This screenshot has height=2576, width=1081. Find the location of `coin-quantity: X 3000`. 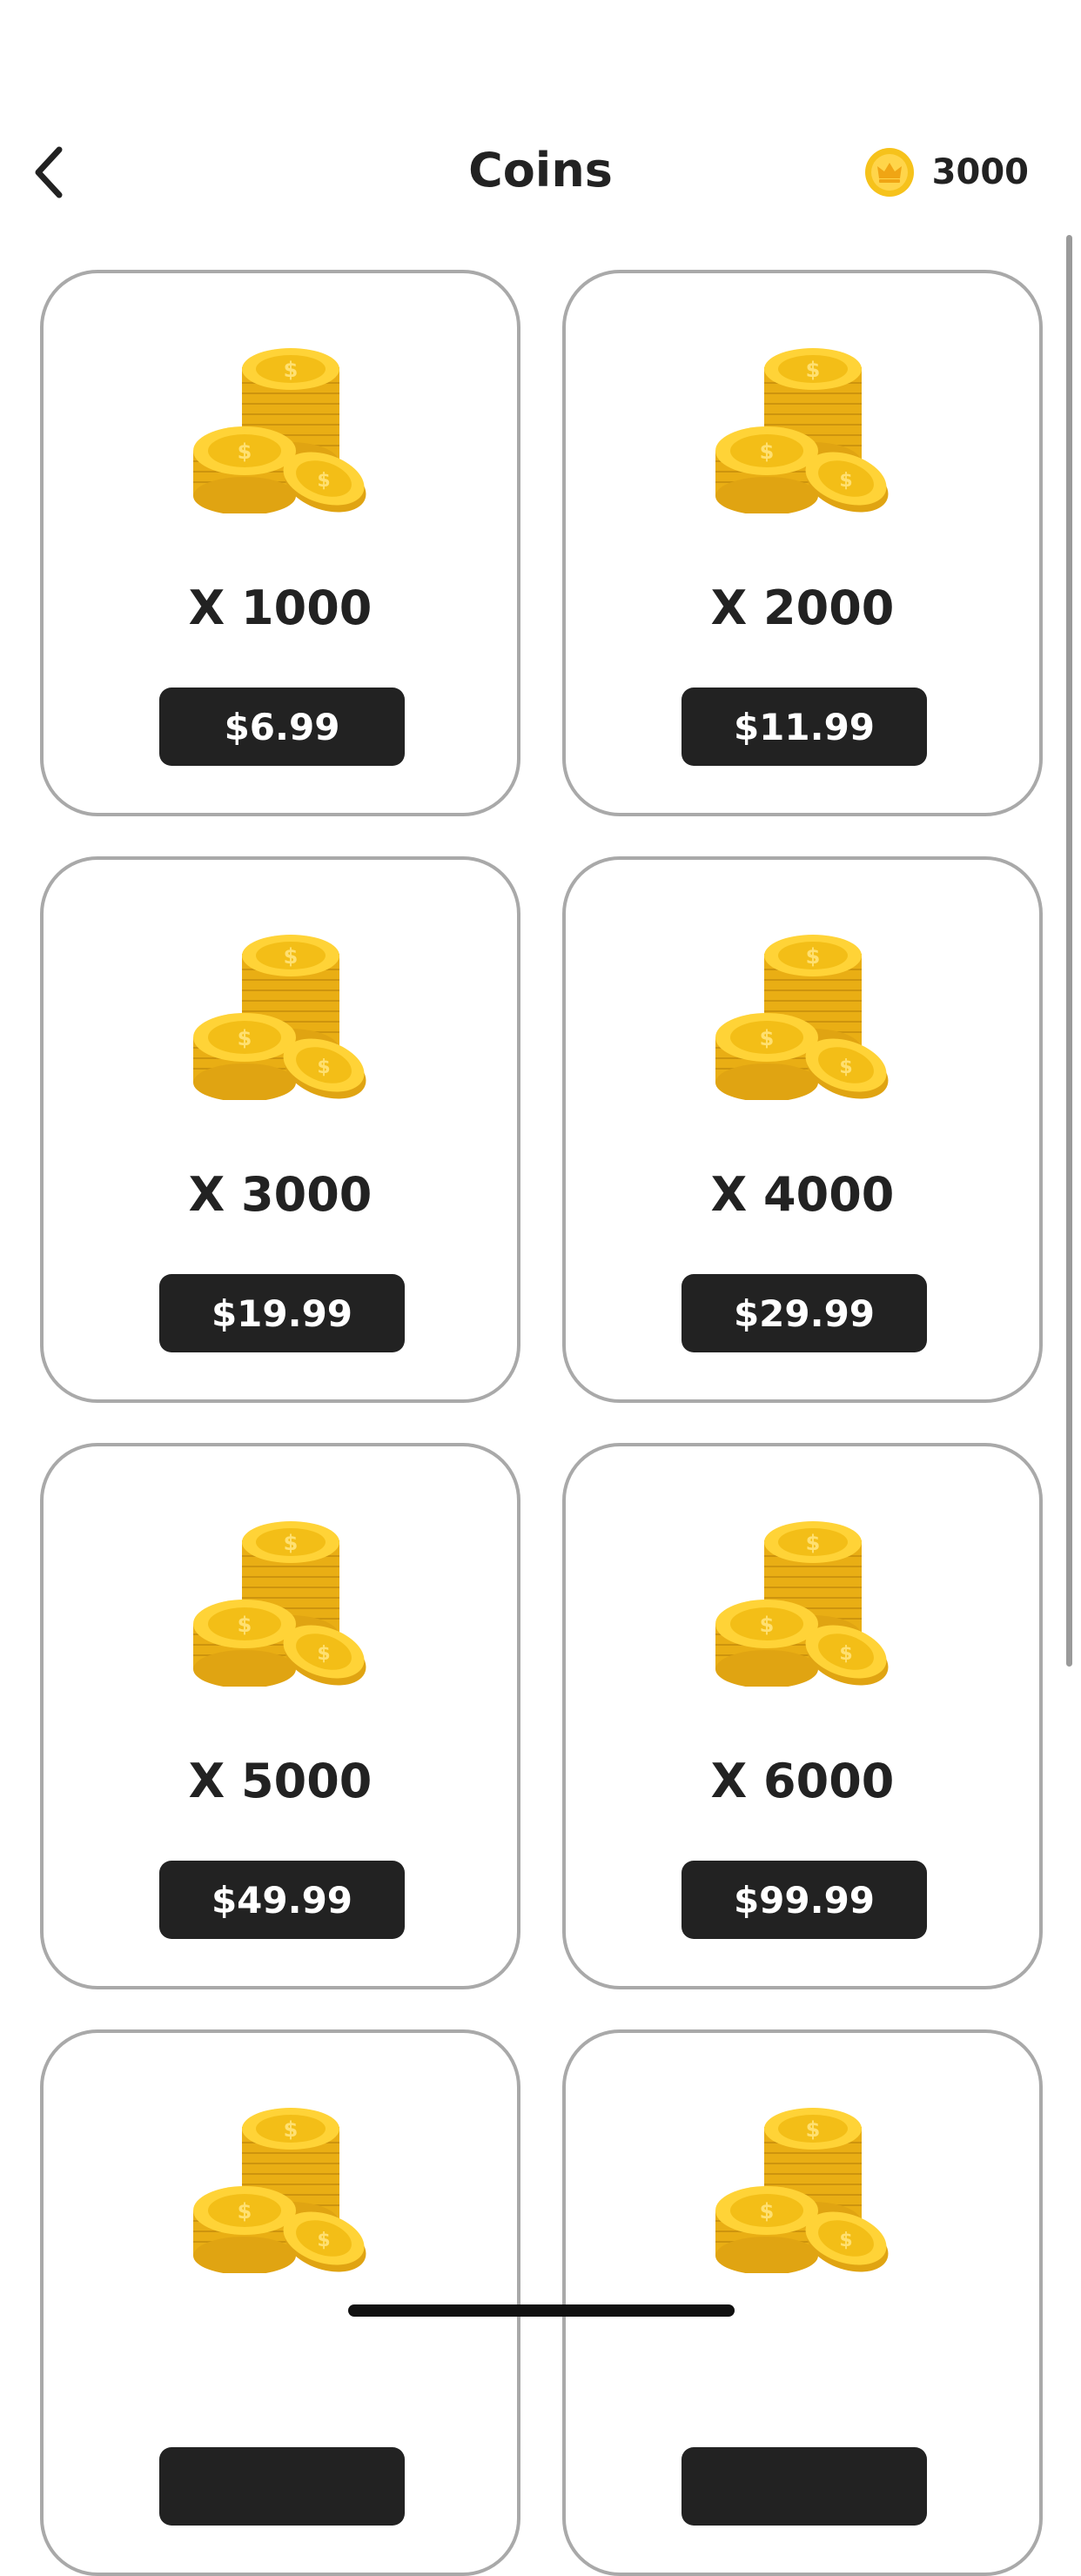

coin-quantity: X 3000 is located at coordinates (280, 1194).